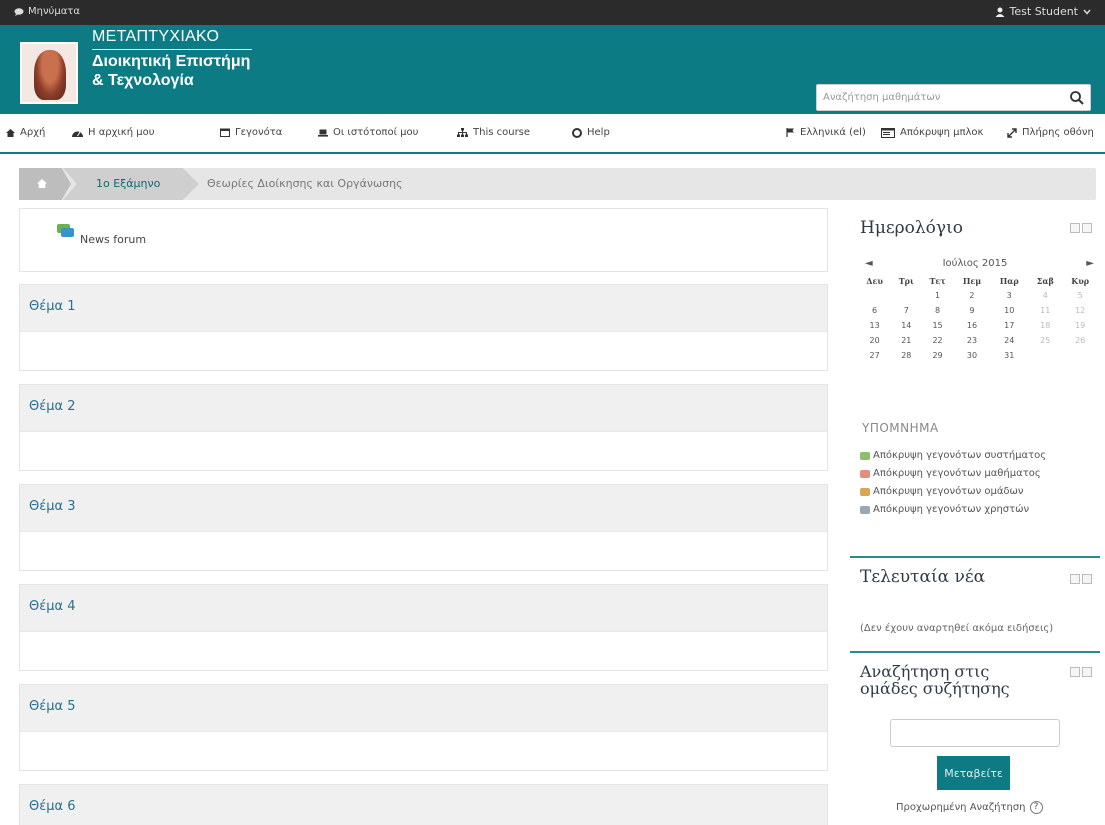 The width and height of the screenshot is (1105, 825). I want to click on weekday: Πεμ, so click(972, 281).